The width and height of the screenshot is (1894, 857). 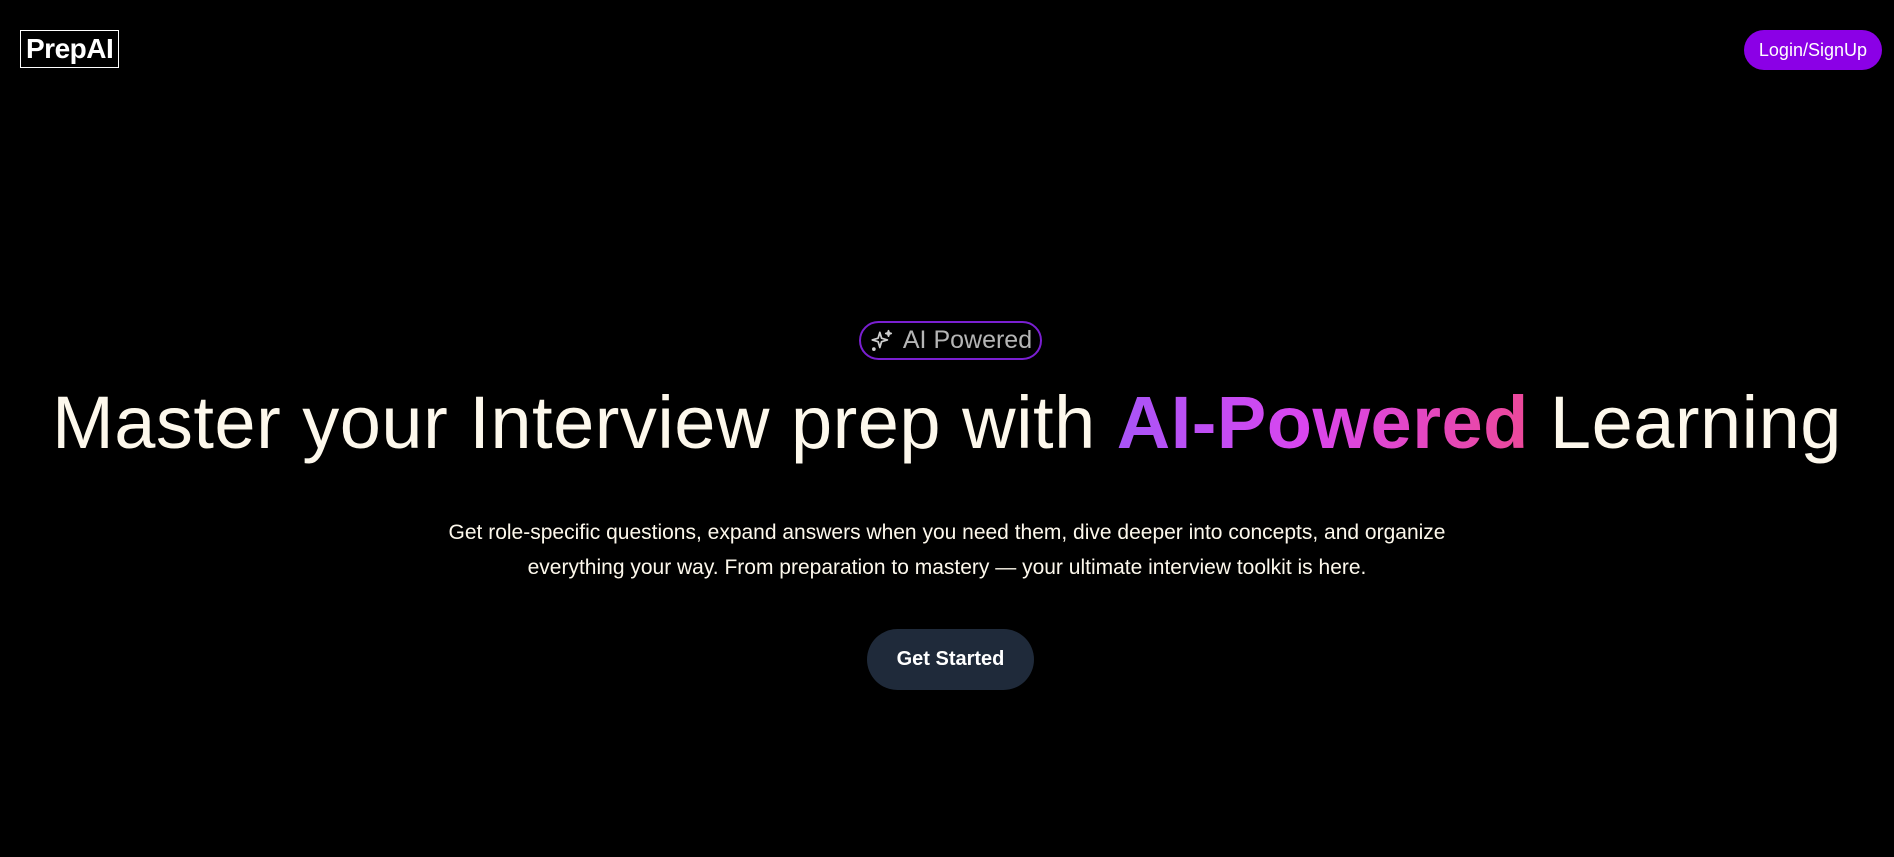 I want to click on badge-label: AI Powered, so click(x=967, y=340).